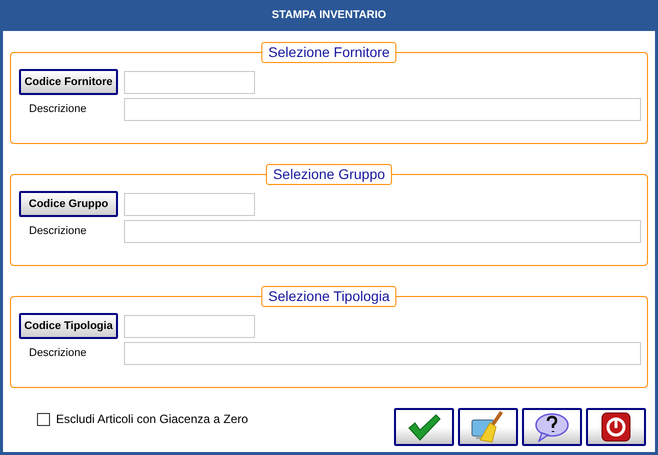 This screenshot has height=455, width=658. I want to click on help-bubble-icon, so click(552, 427).